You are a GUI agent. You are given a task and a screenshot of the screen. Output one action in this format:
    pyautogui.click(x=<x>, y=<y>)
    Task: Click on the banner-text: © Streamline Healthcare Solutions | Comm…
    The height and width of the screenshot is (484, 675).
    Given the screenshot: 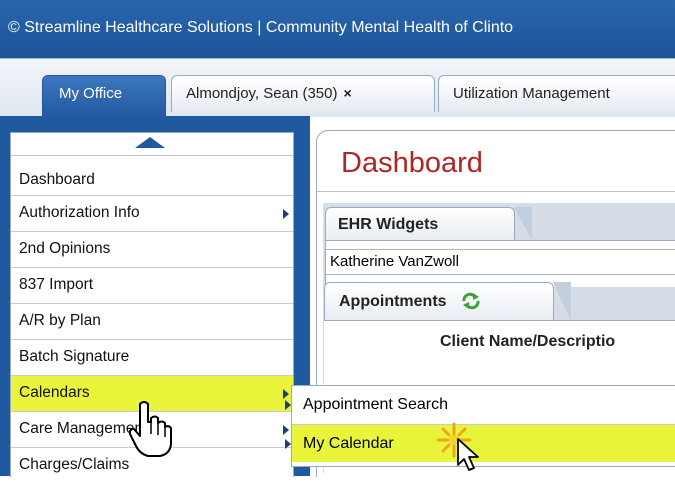 What is the action you would take?
    pyautogui.click(x=261, y=27)
    